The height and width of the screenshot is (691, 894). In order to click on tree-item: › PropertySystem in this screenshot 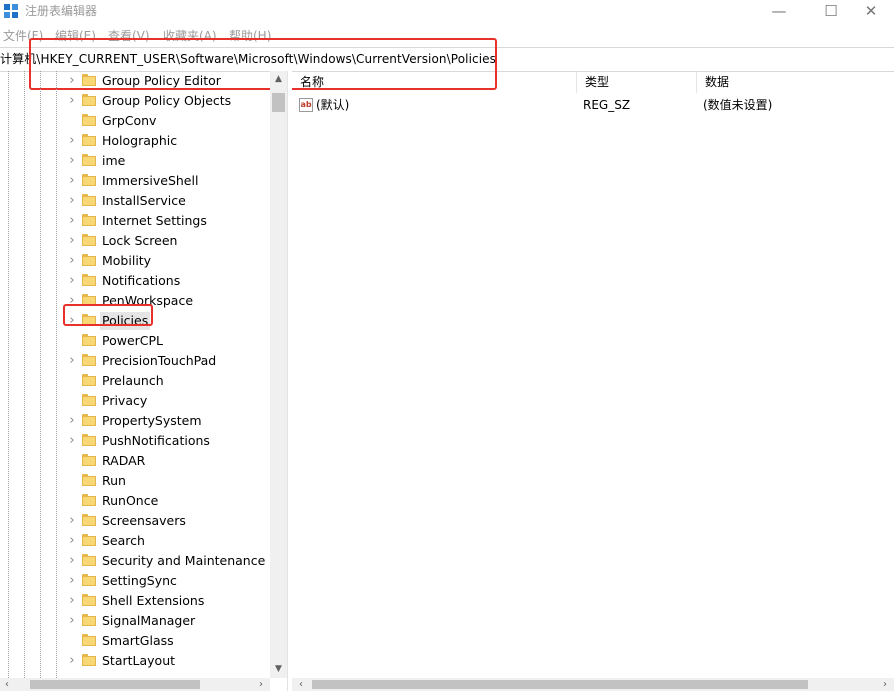, I will do `click(135, 421)`.